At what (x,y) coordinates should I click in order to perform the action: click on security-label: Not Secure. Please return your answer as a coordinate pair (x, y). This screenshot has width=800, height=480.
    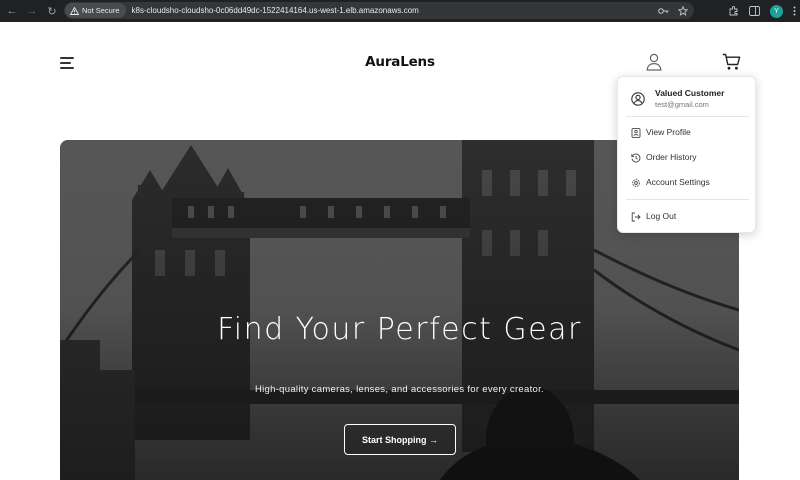
    Looking at the image, I should click on (101, 10).